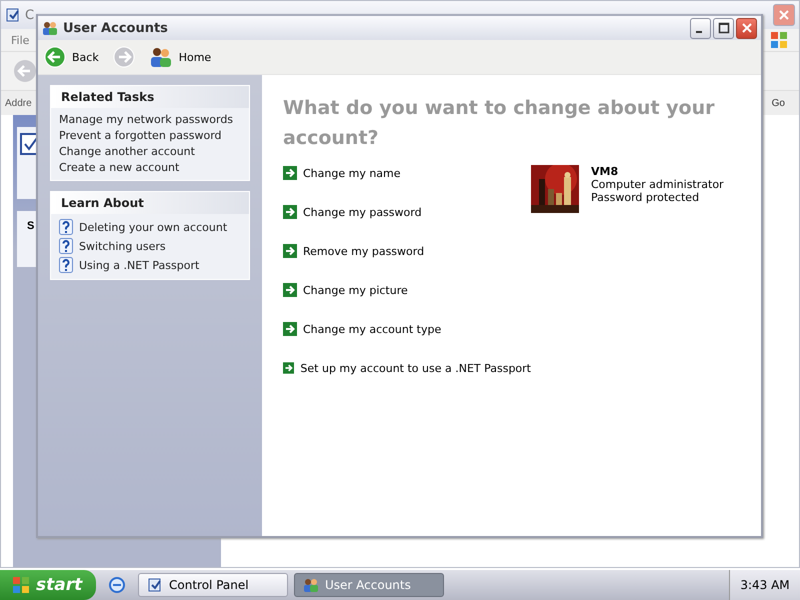  Describe the element at coordinates (783, 103) in the screenshot. I see `go-button: Go` at that location.